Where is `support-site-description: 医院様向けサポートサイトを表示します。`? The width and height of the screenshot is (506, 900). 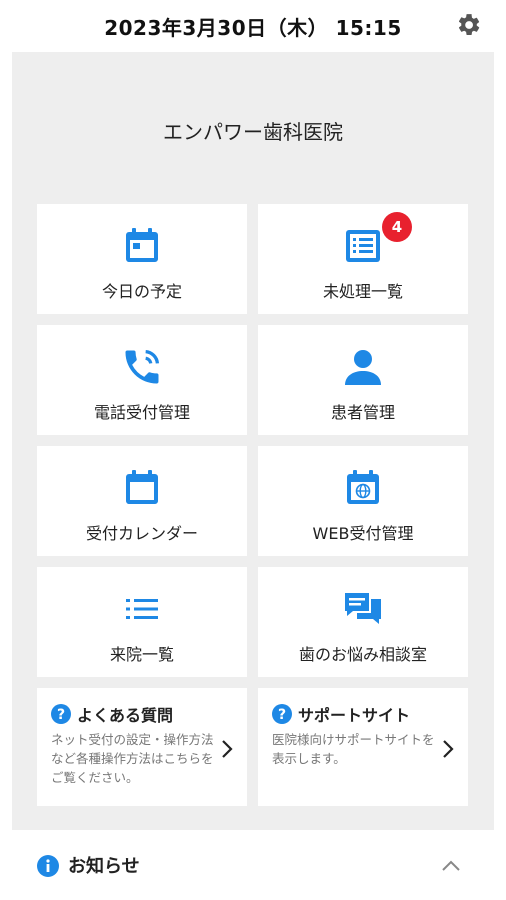
support-site-description: 医院様向けサポートサイトを表示します。 is located at coordinates (353, 749).